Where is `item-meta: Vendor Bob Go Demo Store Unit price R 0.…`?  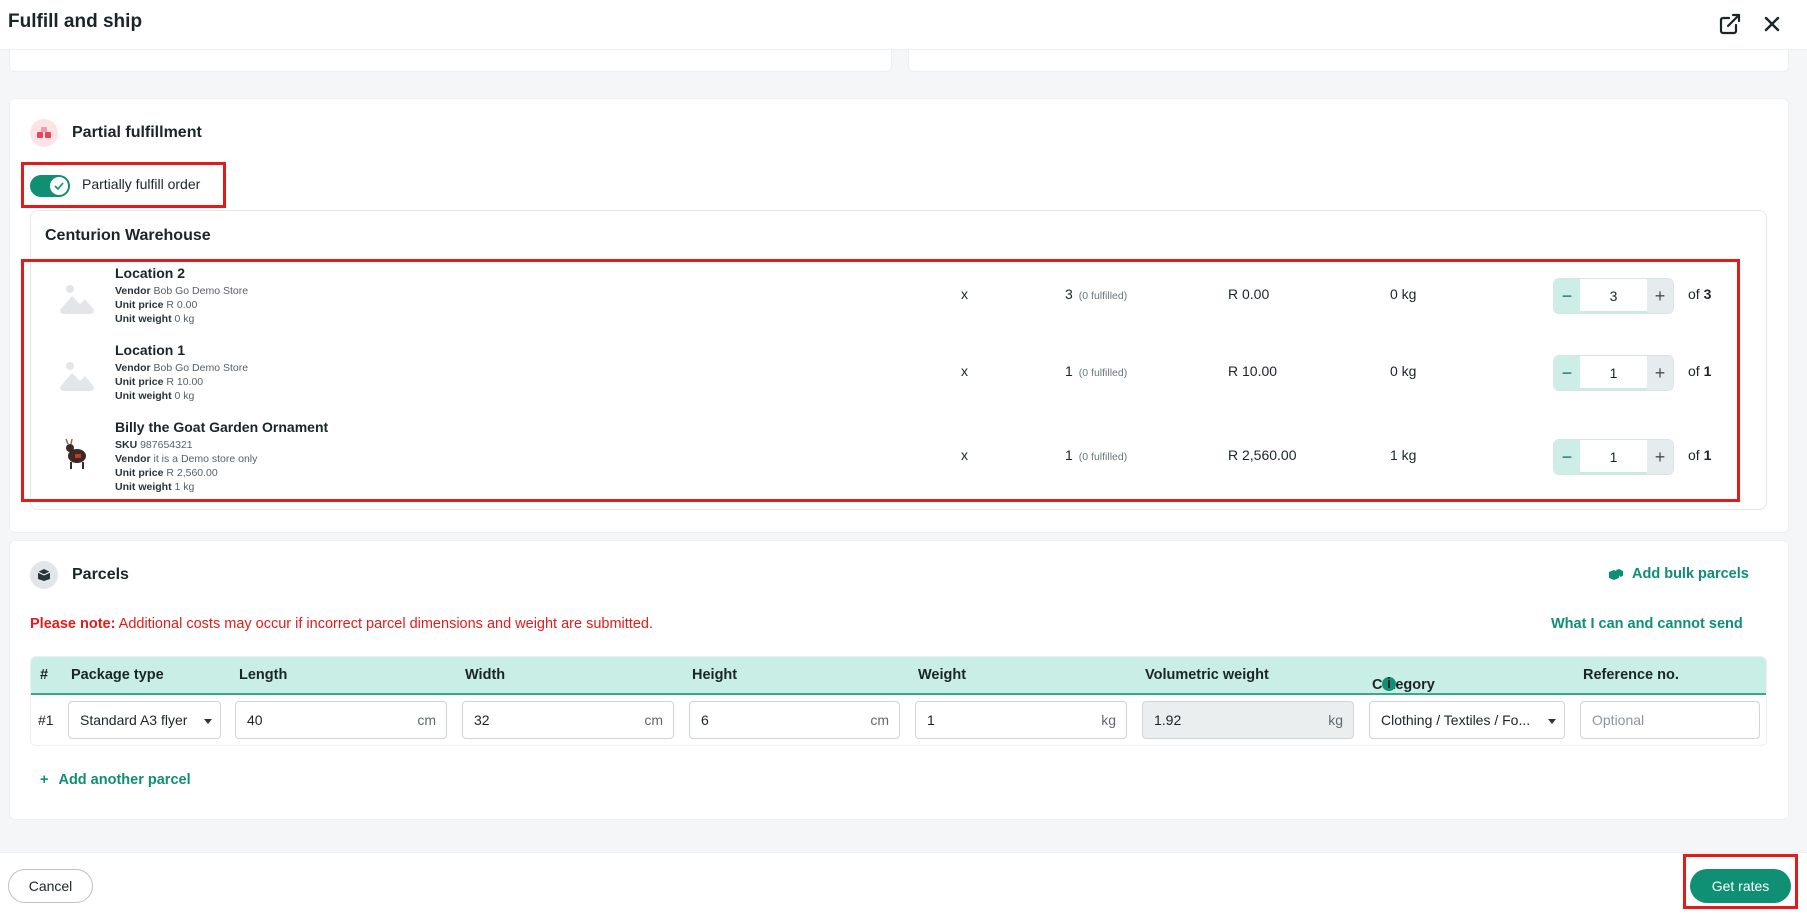 item-meta: Vendor Bob Go Demo Store Unit price R 0.… is located at coordinates (182, 305).